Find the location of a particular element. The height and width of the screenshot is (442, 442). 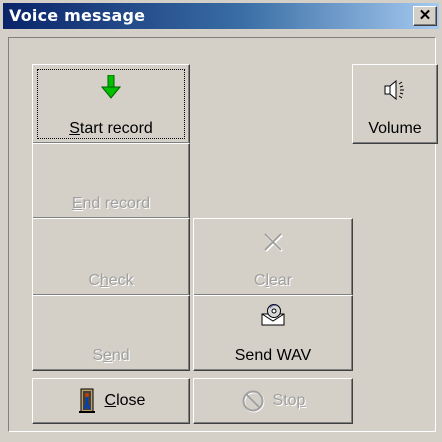

close-label: Close is located at coordinates (125, 400).